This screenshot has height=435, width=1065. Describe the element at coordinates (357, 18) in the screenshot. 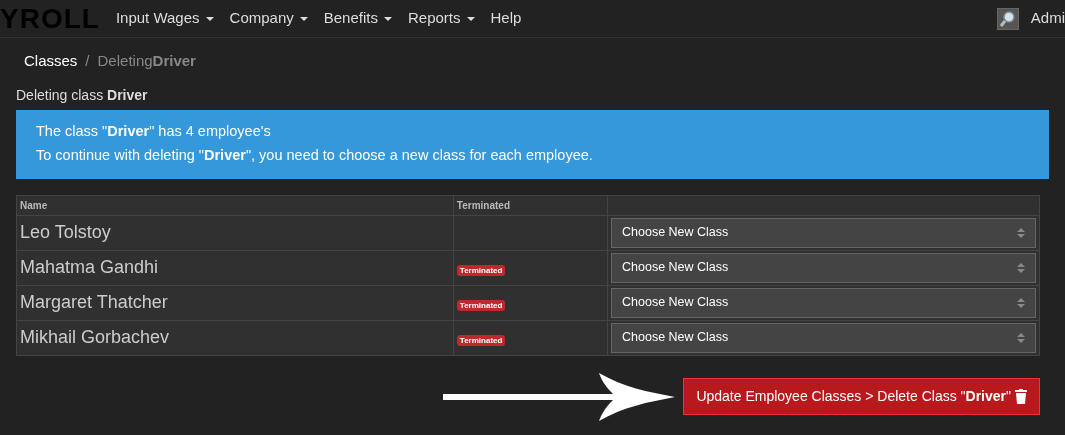

I see `nav-menu: Benefits` at that location.